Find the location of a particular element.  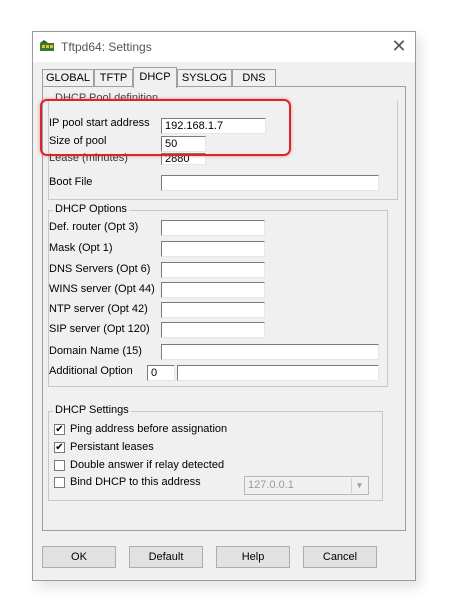

def-router-input is located at coordinates (213, 228).